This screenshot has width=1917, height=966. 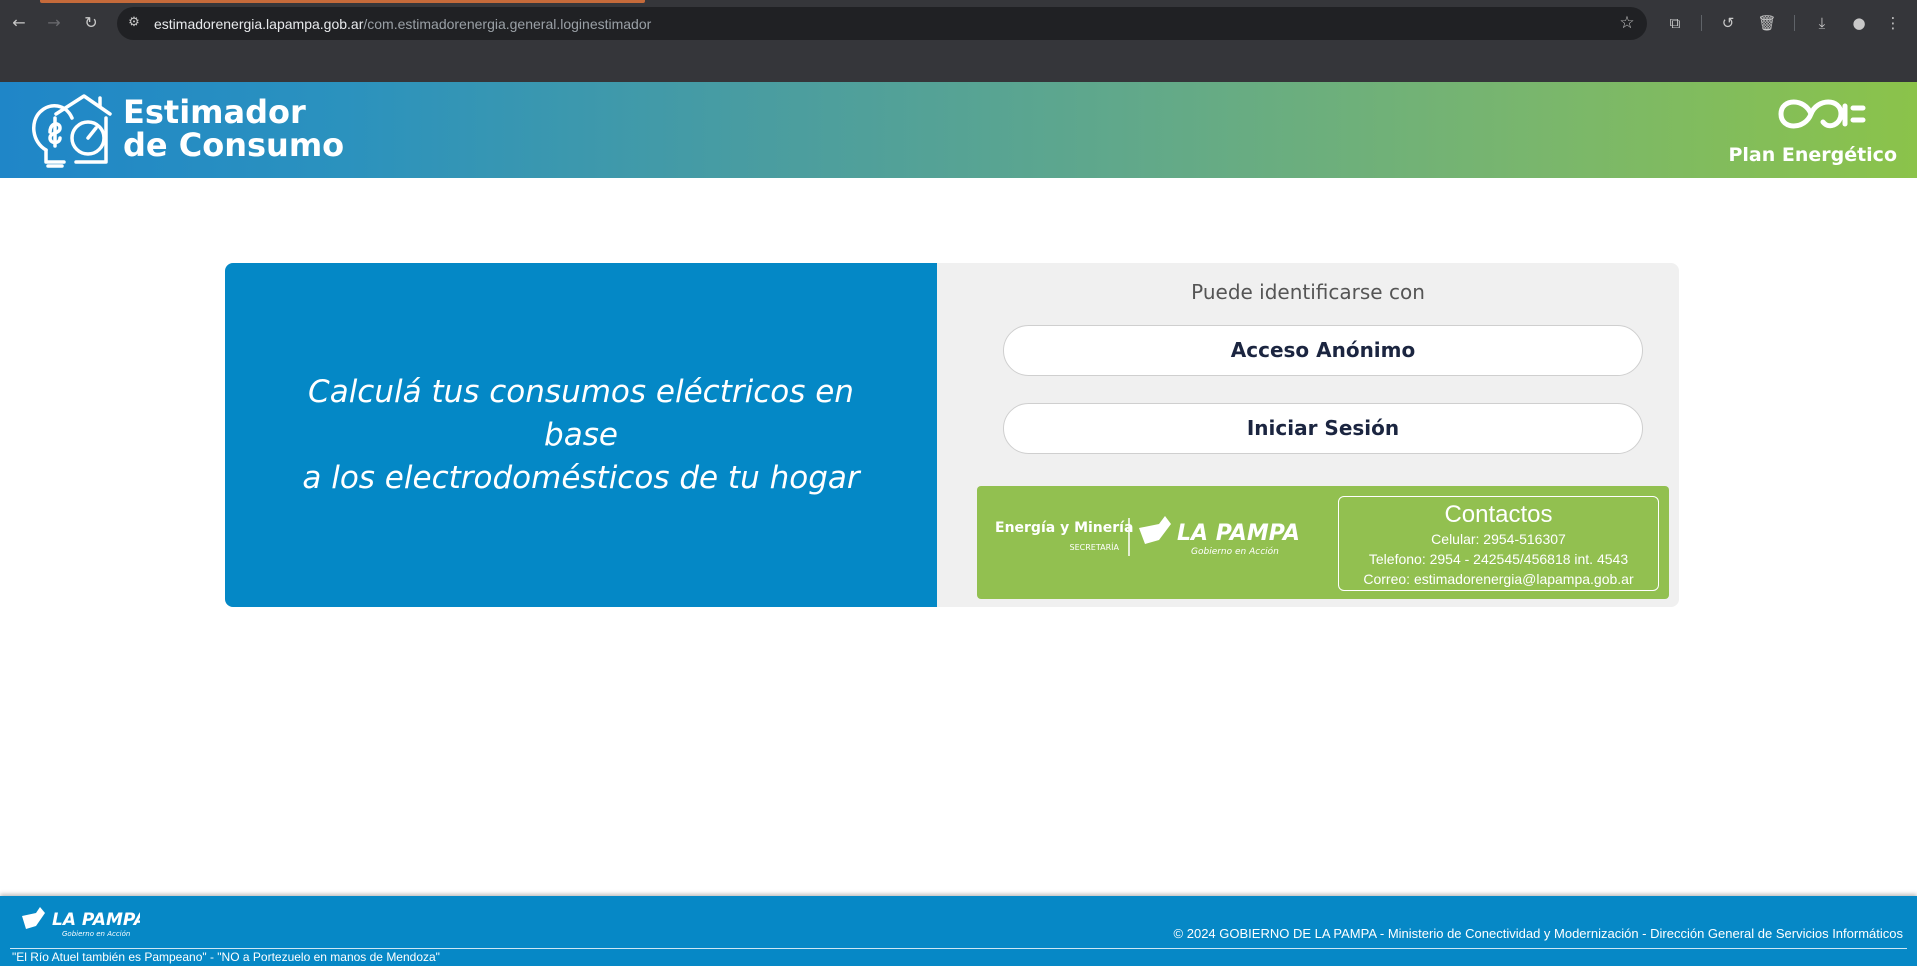 I want to click on plan-label: Plan Energético, so click(x=1812, y=155).